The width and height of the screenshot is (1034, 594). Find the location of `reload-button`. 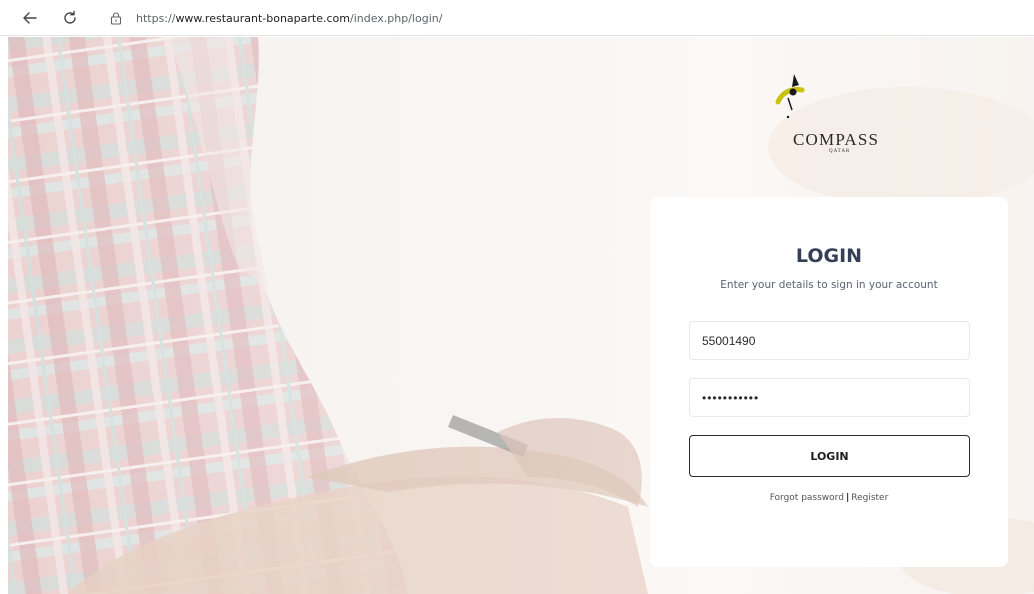

reload-button is located at coordinates (70, 18).